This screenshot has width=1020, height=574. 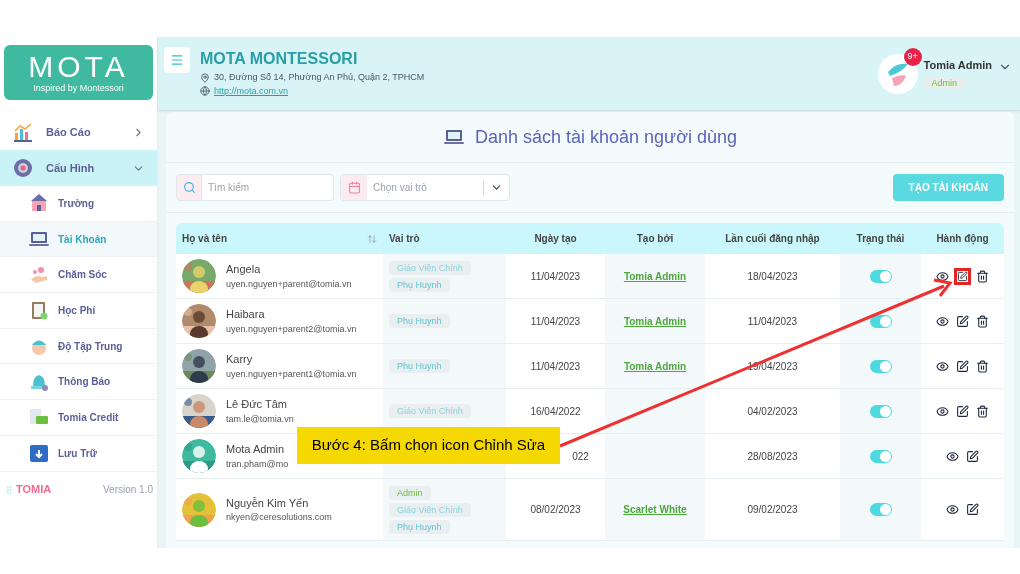 I want to click on website-link: http://mota.com.vn, so click(x=251, y=91).